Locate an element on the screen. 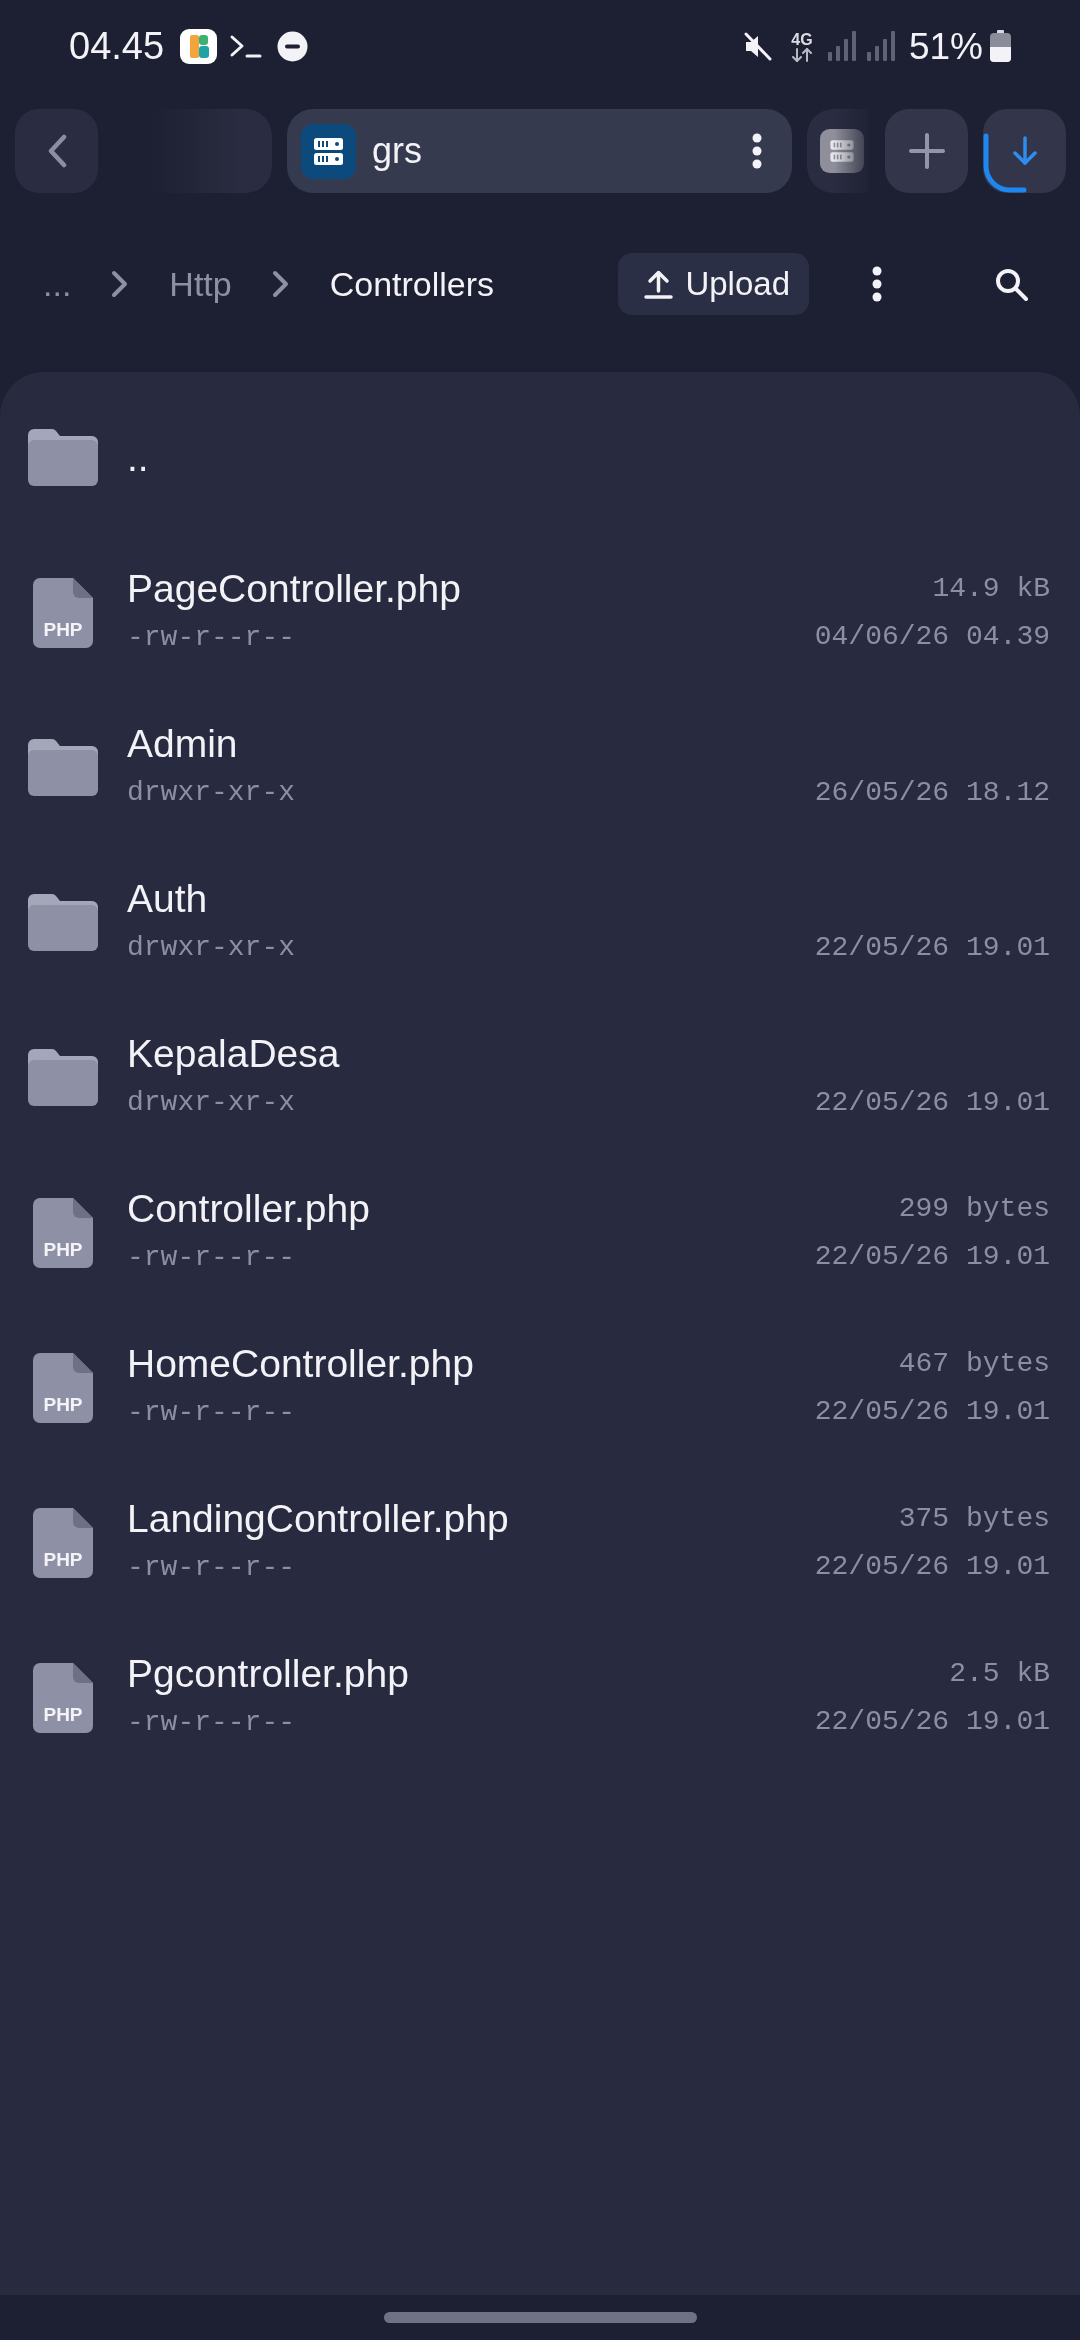  chevron-left-icon is located at coordinates (56, 151).